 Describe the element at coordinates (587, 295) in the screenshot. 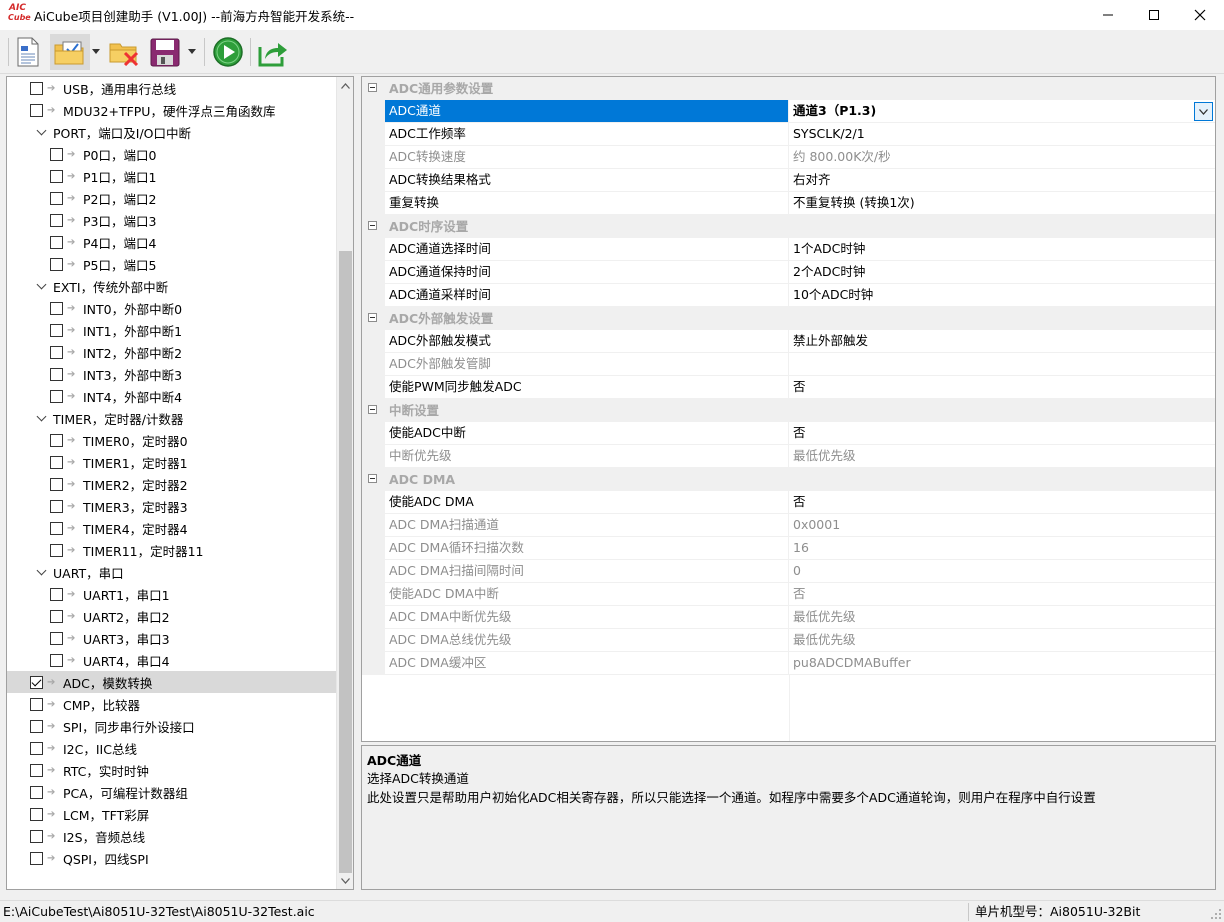

I see `property-name: ADC通道采样时间` at that location.